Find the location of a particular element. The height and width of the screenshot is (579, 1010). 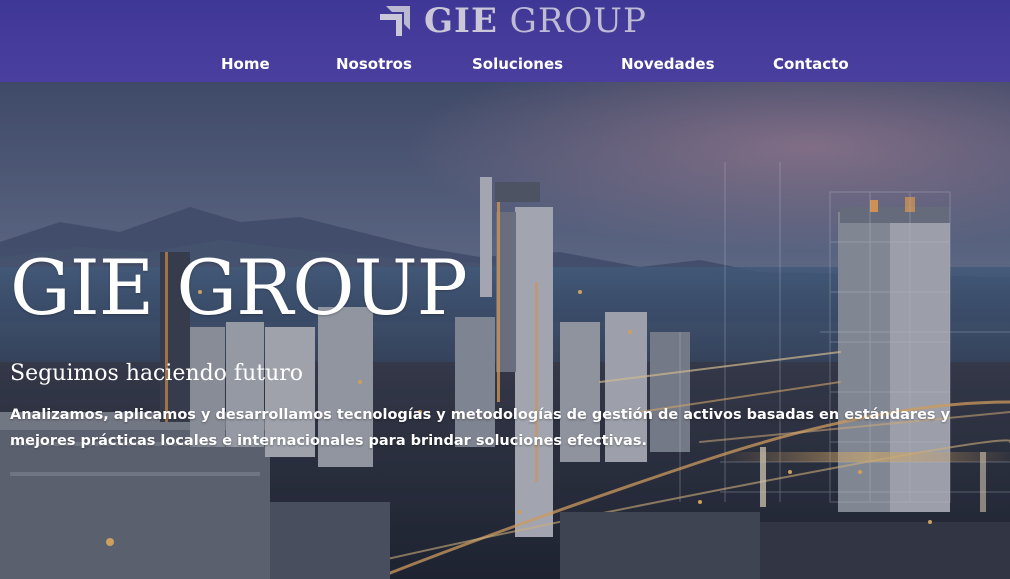

nav-item-nosotros: Nosotros is located at coordinates (374, 64).